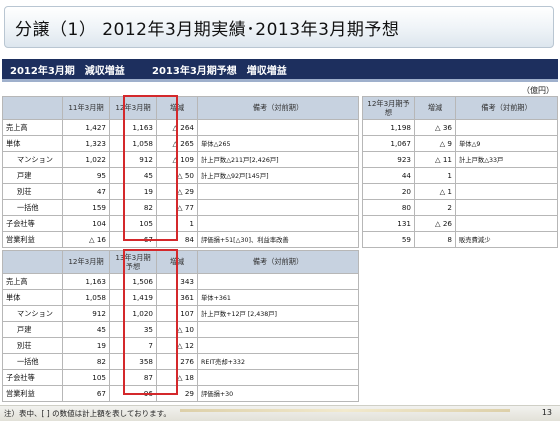 This screenshot has width=560, height=421. I want to click on page-title: 分譲（1） 2012年3月期実績･2013年3月期予想, so click(207, 30).